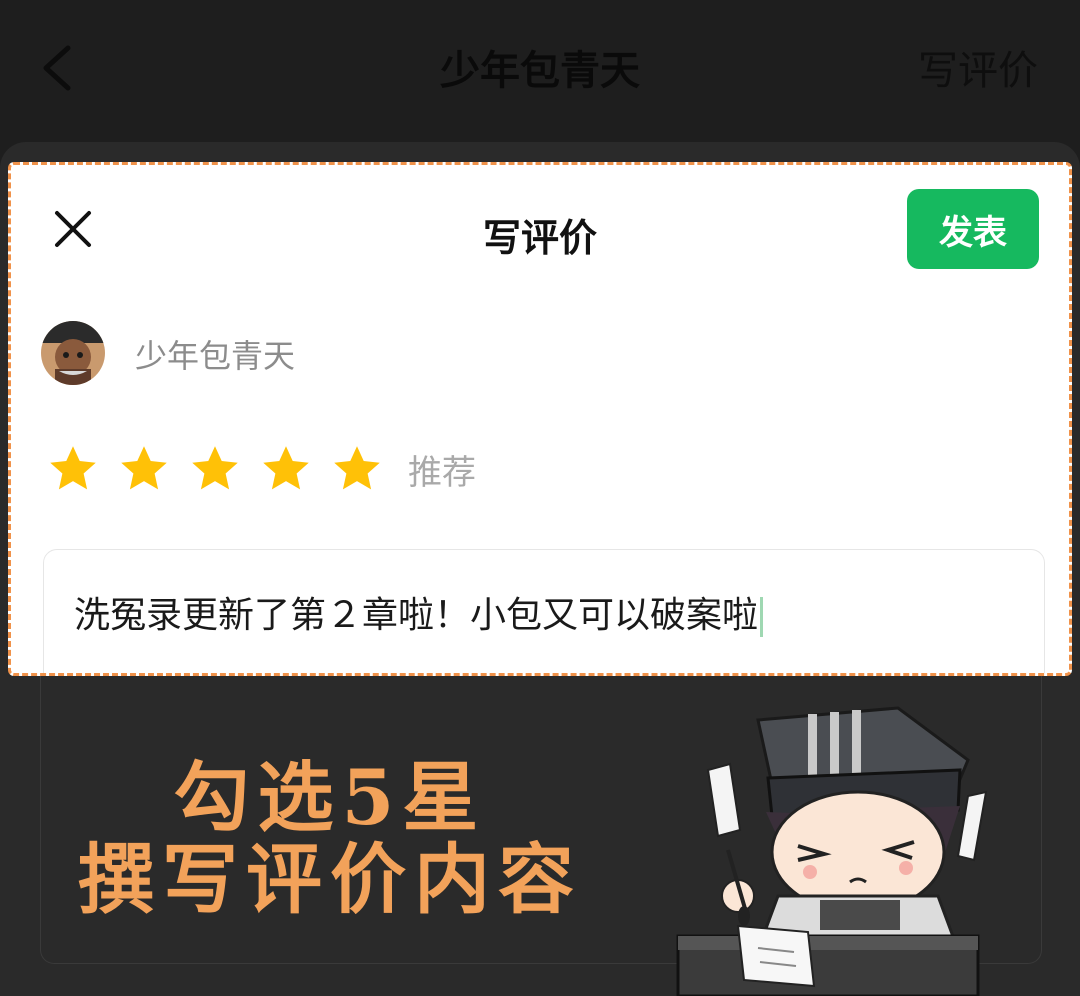 Image resolution: width=1080 pixels, height=996 pixels. Describe the element at coordinates (973, 229) in the screenshot. I see `publish-button: 发表` at that location.